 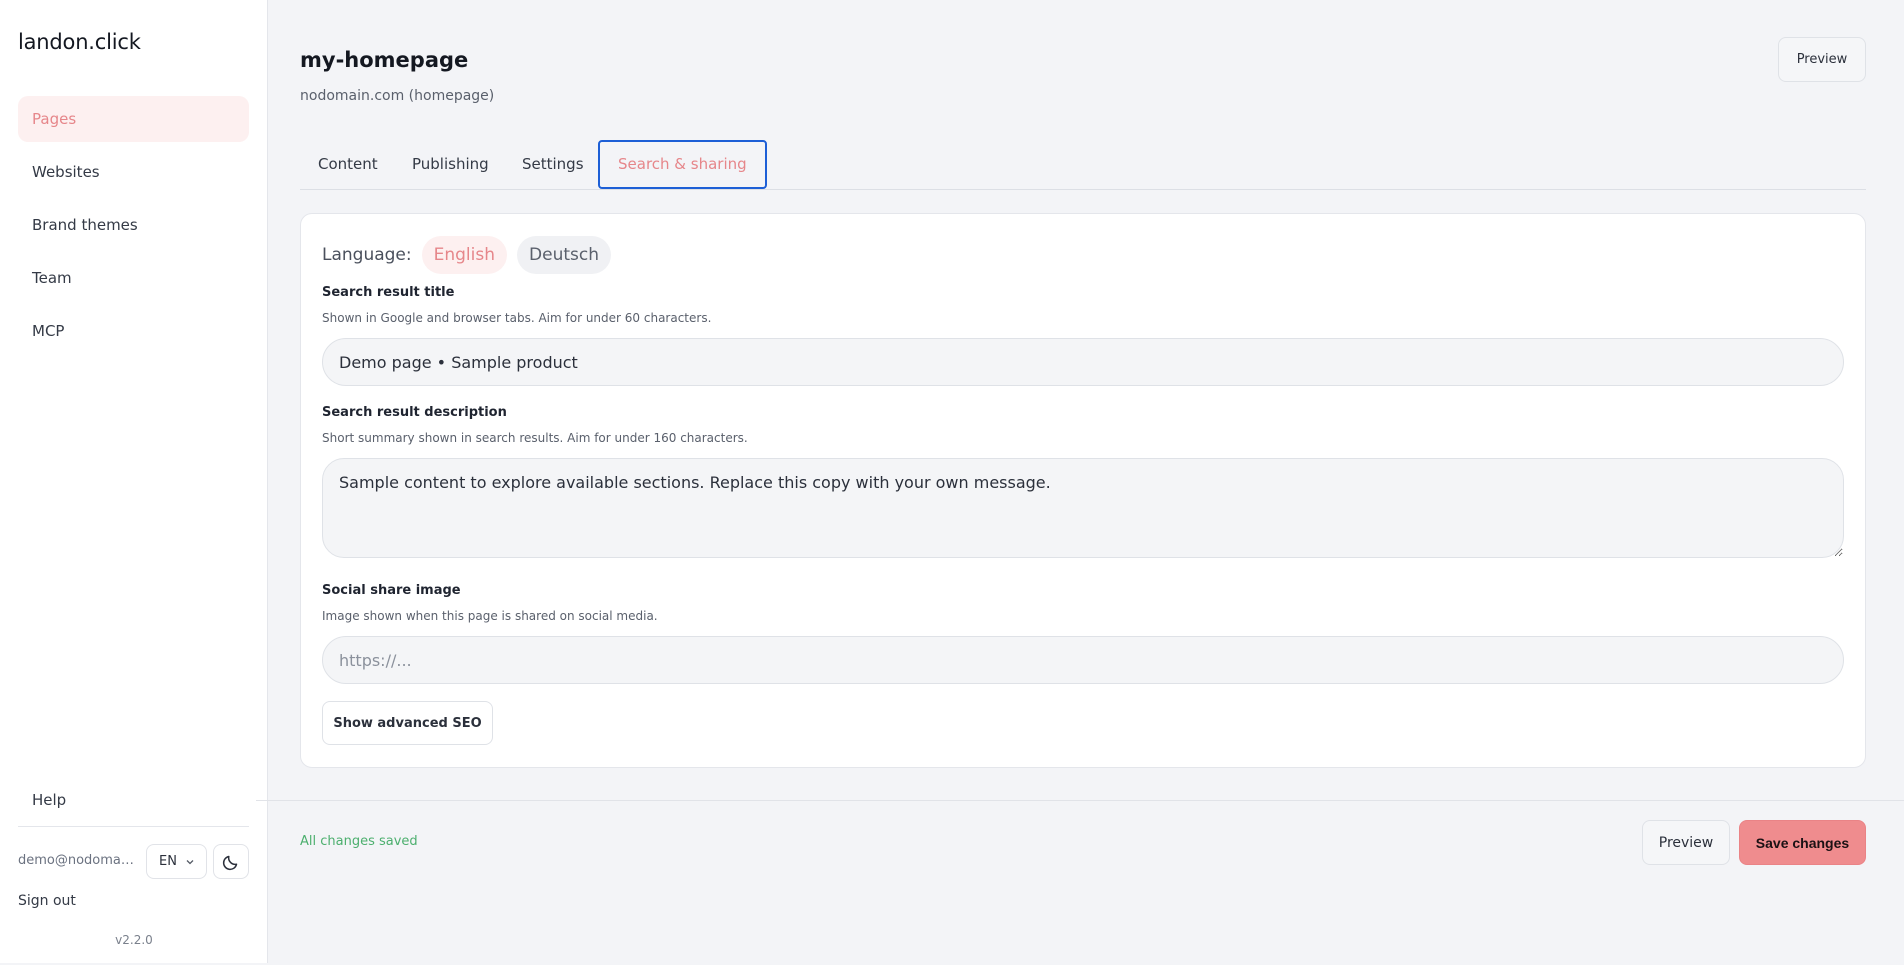 I want to click on show-advanced-seo-button: Show advanced SEO, so click(x=407, y=723).